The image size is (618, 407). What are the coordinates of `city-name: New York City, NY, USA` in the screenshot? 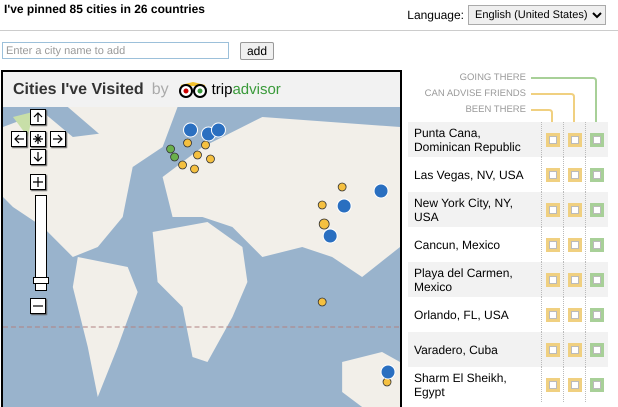 It's located at (463, 210).